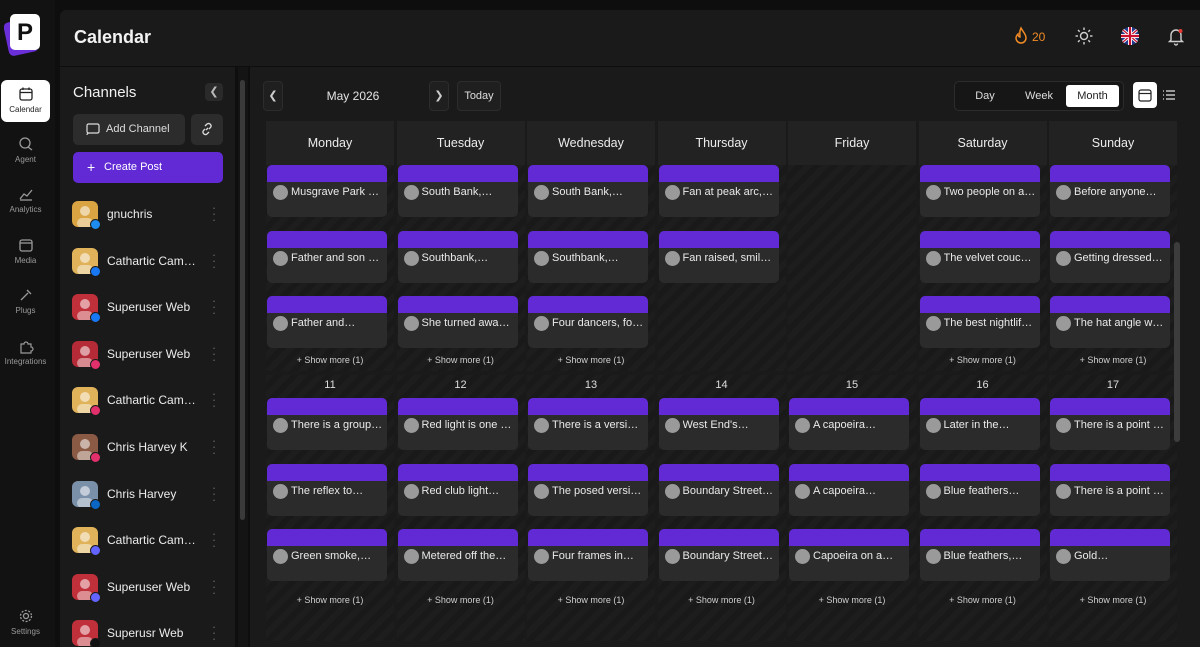  I want to click on prev-month-button: ❮, so click(273, 96).